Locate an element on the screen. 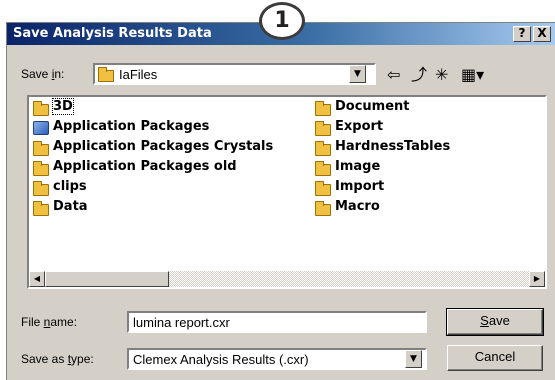 This screenshot has width=555, height=380. list-item-label: Data is located at coordinates (70, 206).